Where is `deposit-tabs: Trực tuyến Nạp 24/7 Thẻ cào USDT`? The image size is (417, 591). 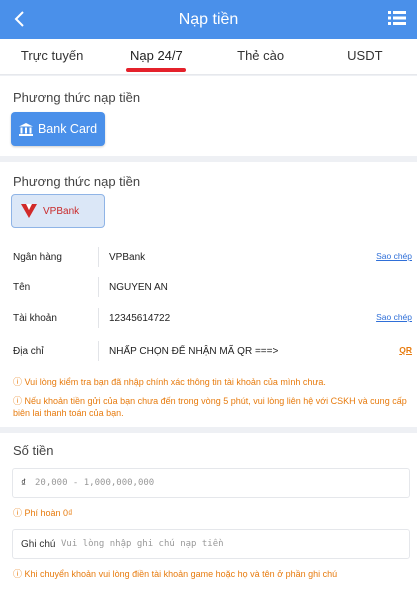 deposit-tabs: Trực tuyến Nạp 24/7 Thẻ cào USDT is located at coordinates (208, 57).